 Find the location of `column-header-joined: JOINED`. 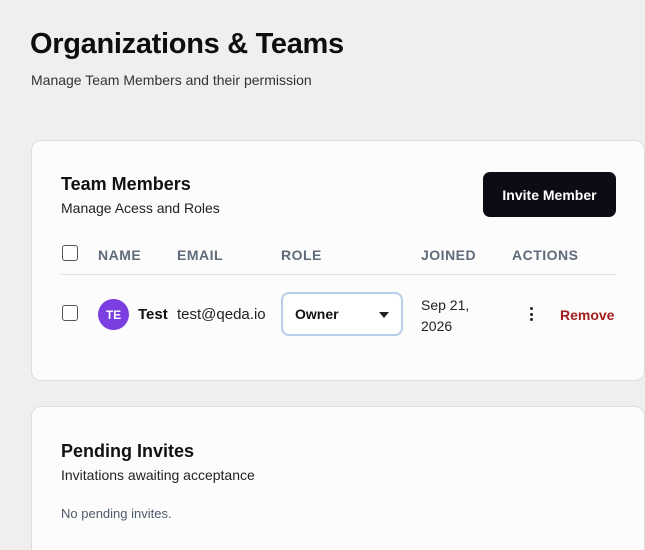

column-header-joined: JOINED is located at coordinates (449, 255).